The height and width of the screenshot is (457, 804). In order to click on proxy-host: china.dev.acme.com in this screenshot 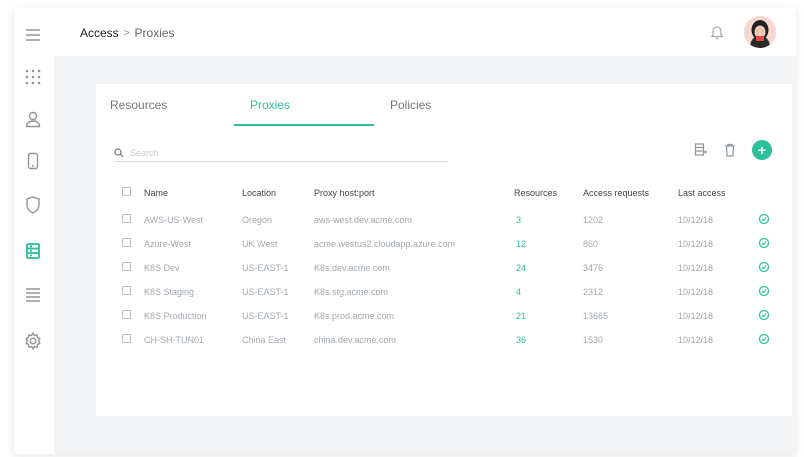, I will do `click(355, 340)`.